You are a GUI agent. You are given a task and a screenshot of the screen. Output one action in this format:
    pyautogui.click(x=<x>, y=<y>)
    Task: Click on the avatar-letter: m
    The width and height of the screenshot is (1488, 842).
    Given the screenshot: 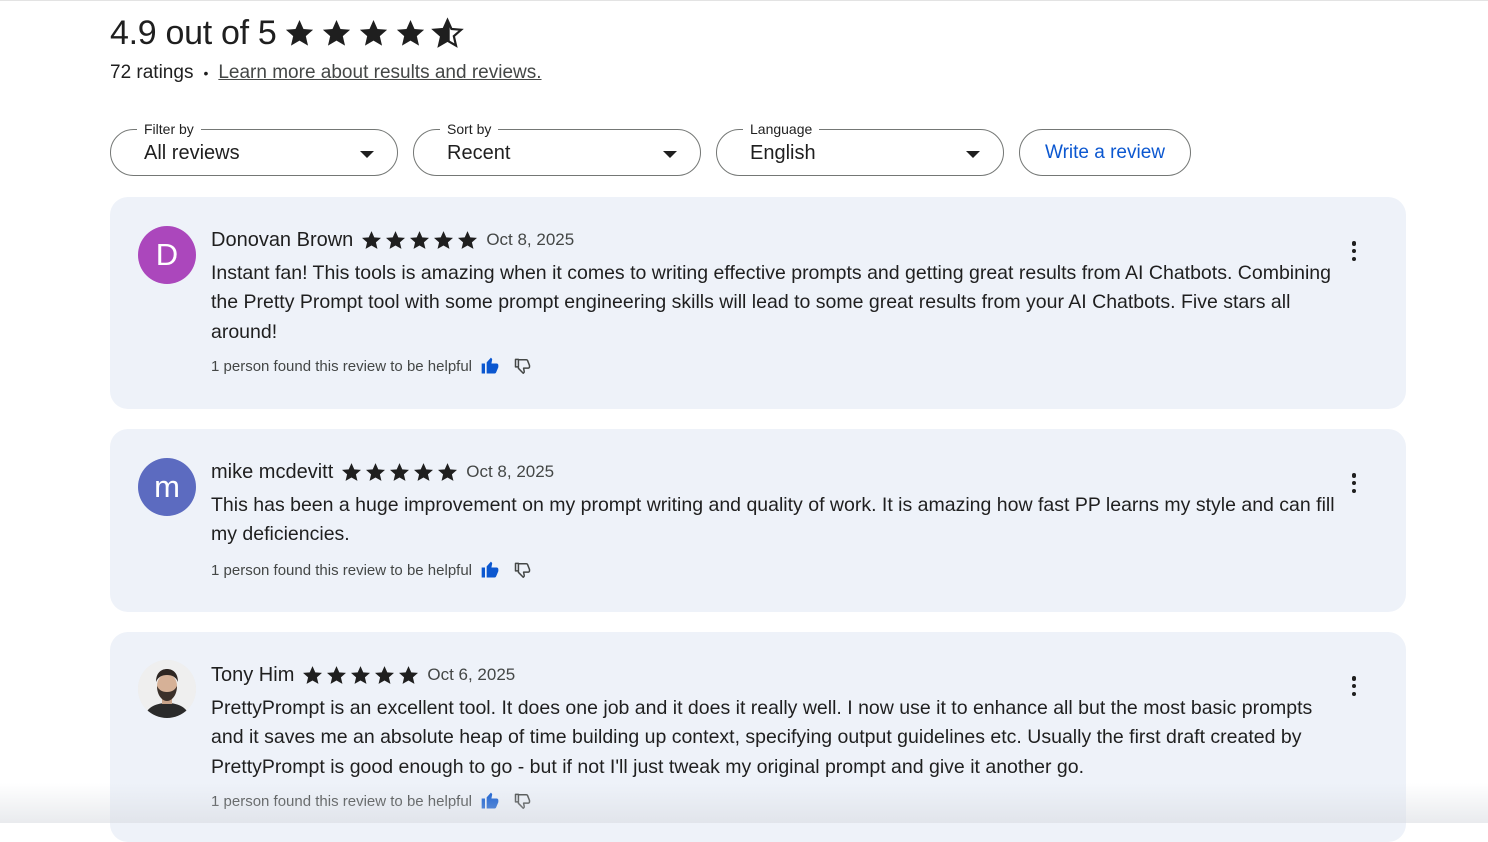 What is the action you would take?
    pyautogui.click(x=167, y=486)
    